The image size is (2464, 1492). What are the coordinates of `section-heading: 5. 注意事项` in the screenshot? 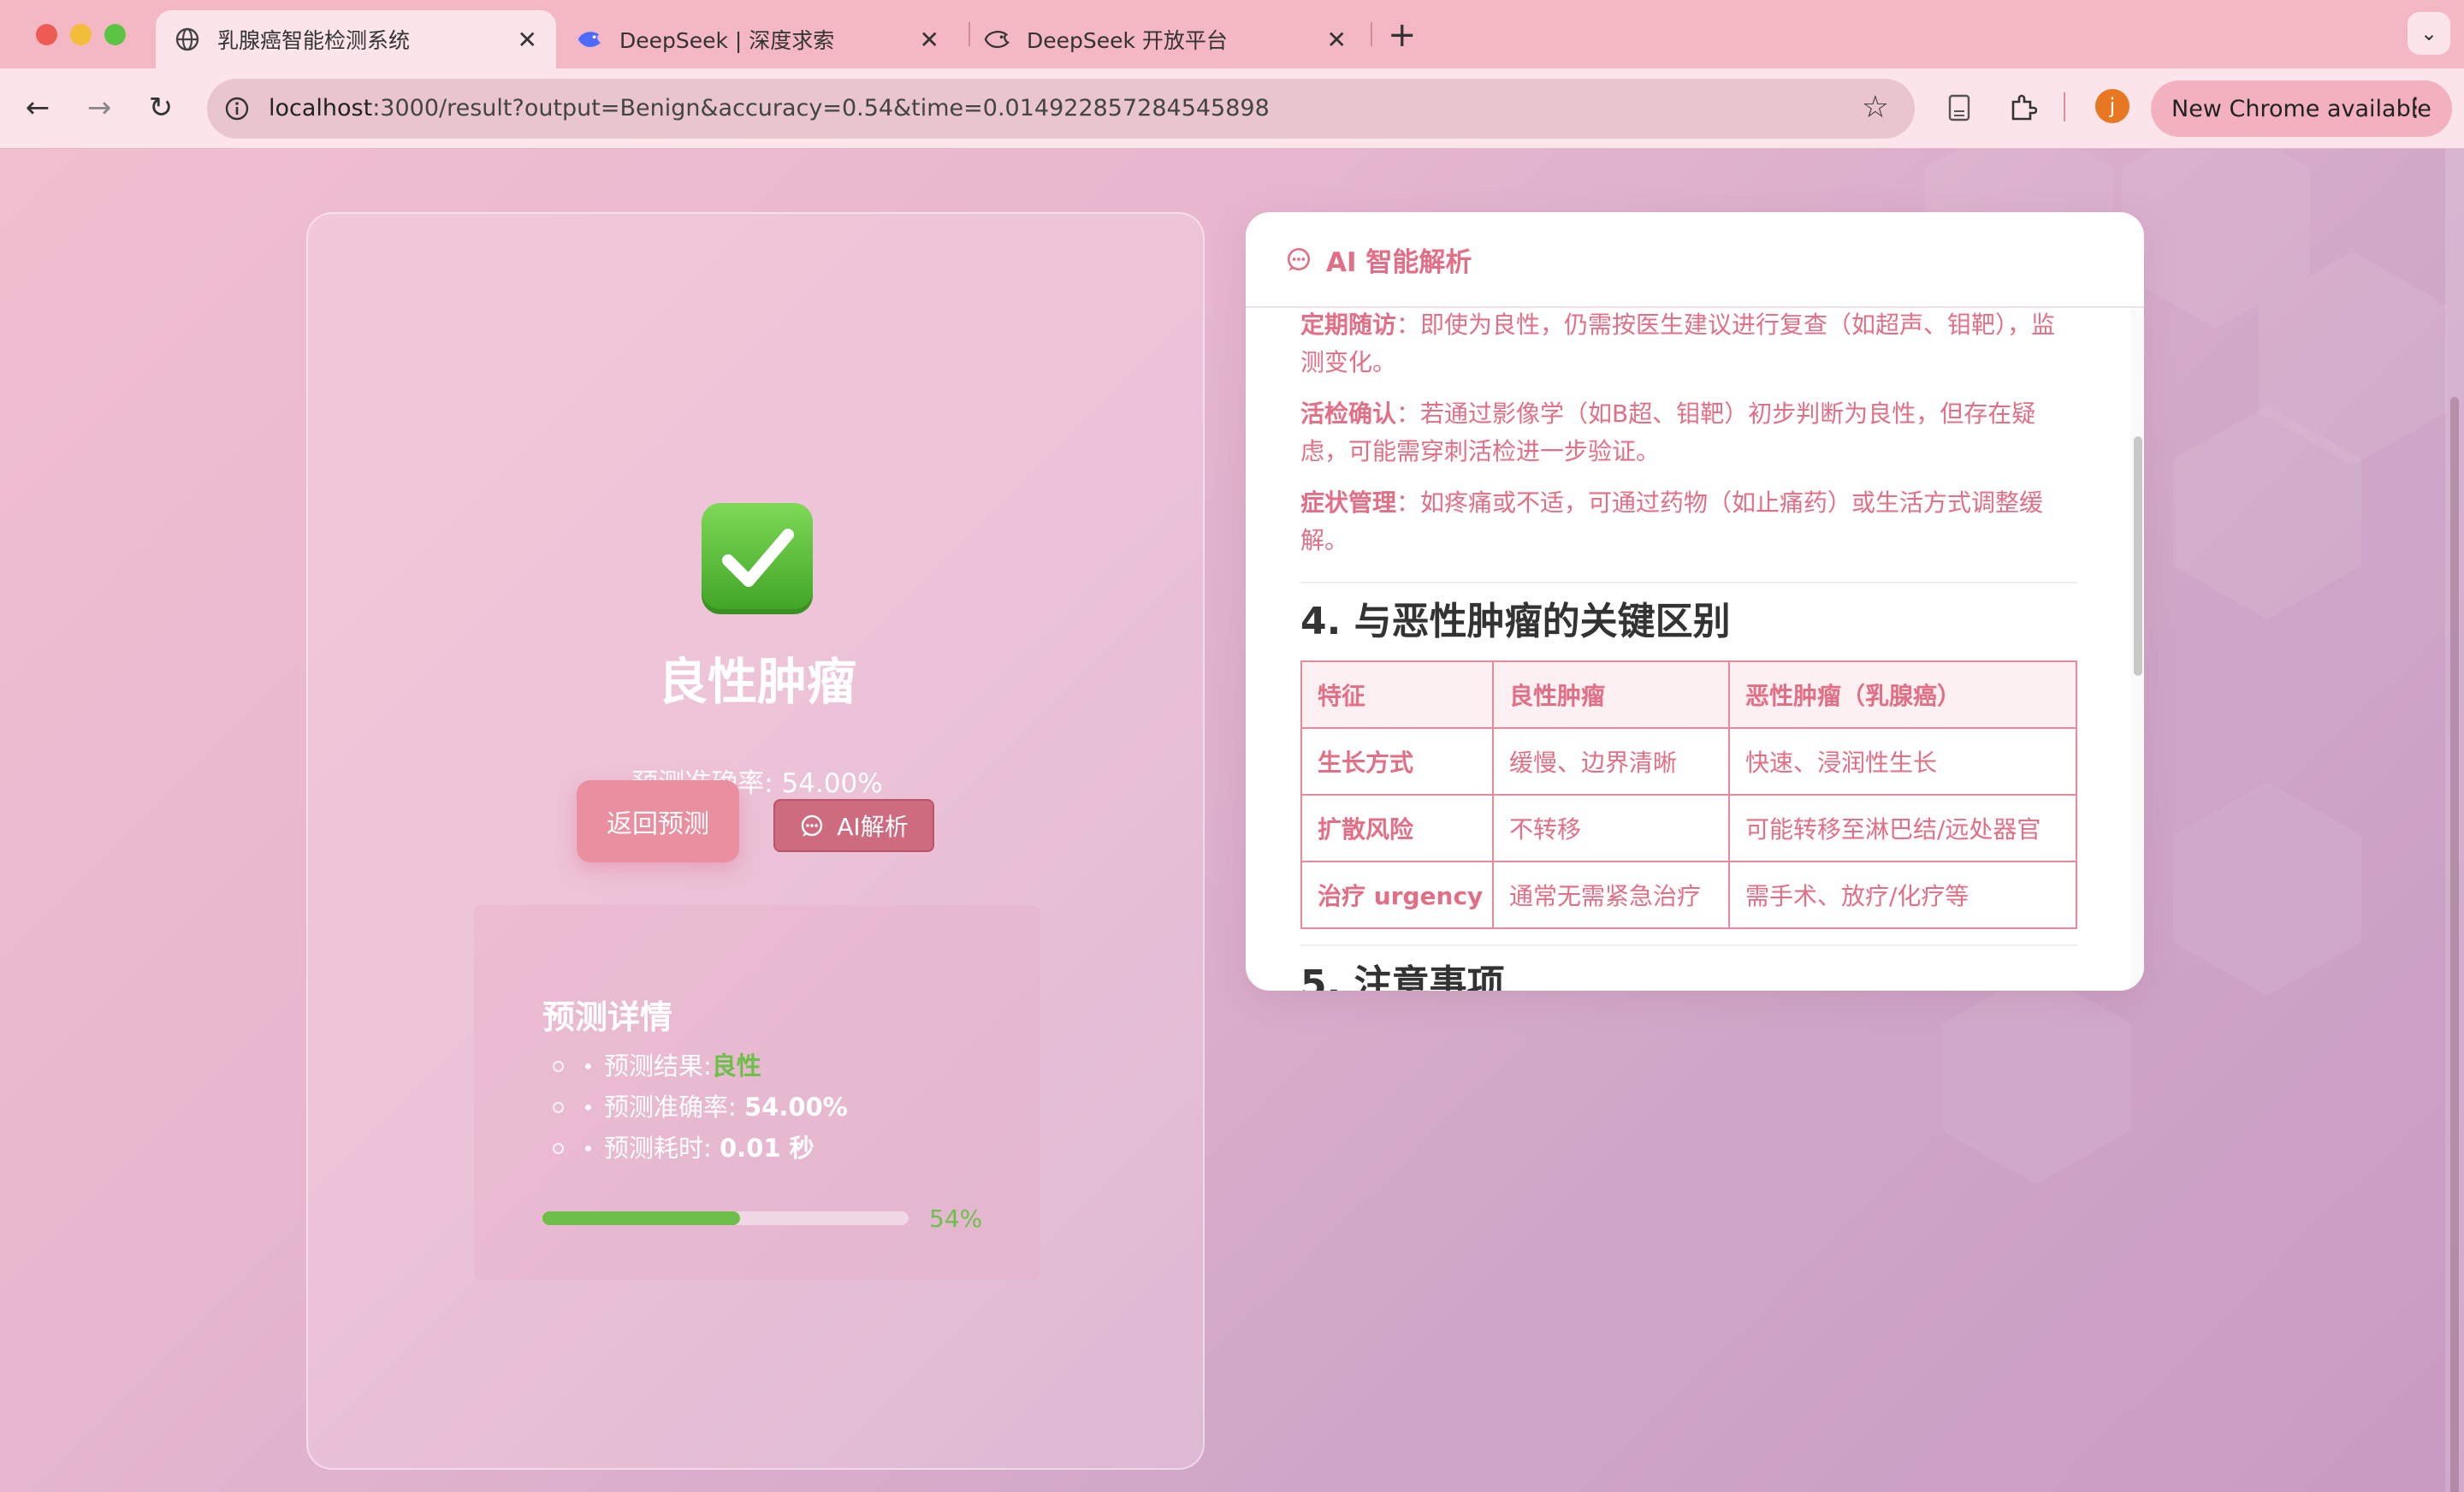 It's located at (1402, 976).